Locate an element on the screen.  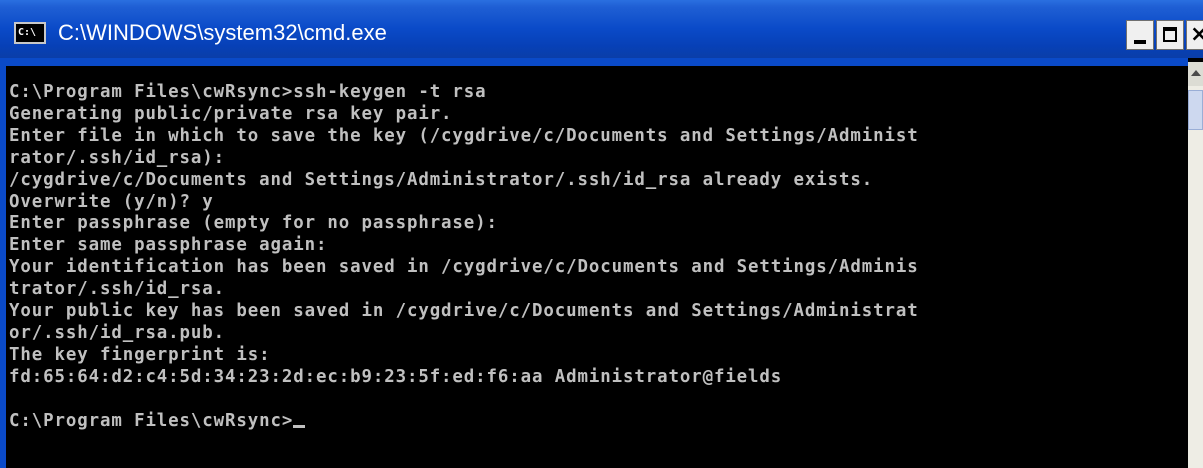
console-app-icon-label: C:\ is located at coordinates (27, 32).